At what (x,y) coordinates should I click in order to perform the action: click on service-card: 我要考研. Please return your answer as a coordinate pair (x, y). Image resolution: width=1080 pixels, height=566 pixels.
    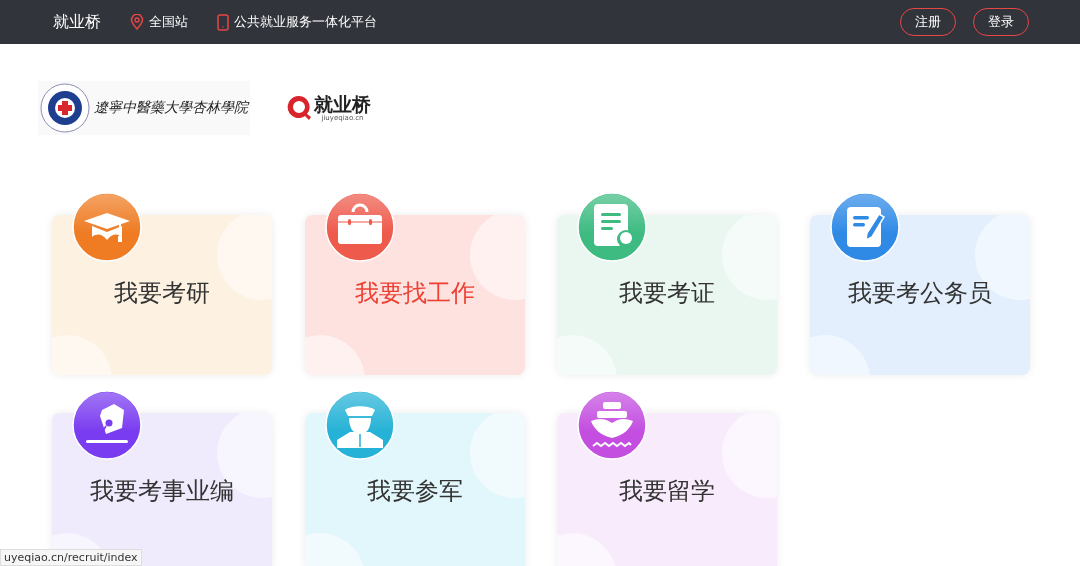
    Looking at the image, I should click on (162, 295).